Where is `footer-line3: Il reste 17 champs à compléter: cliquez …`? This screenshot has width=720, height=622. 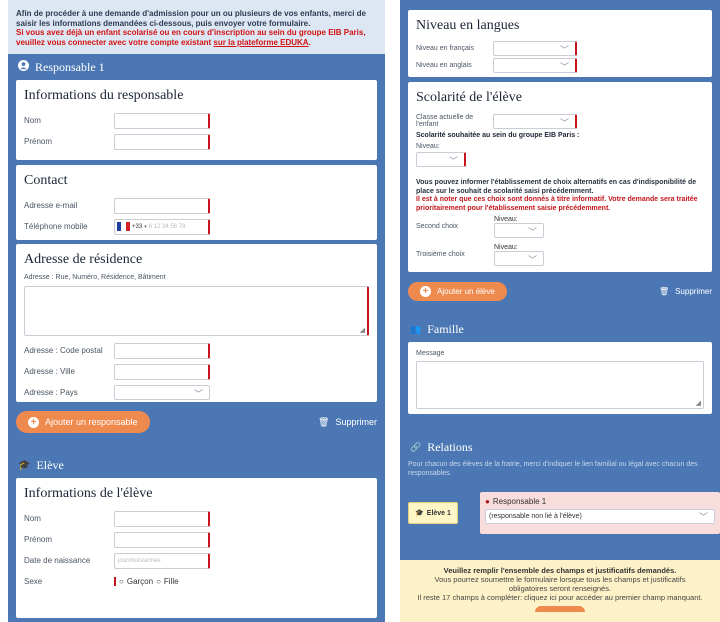 footer-line3: Il reste 17 champs à compléter: cliquez … is located at coordinates (560, 597).